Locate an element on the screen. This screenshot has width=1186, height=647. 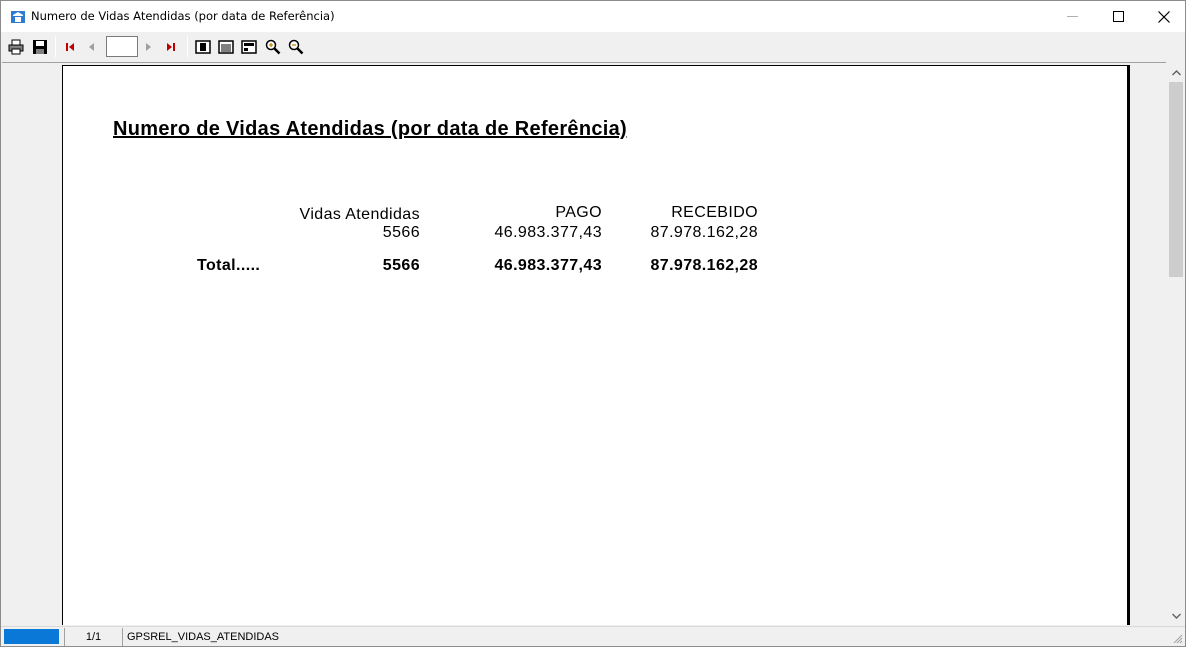
last-page-icon is located at coordinates (171, 47).